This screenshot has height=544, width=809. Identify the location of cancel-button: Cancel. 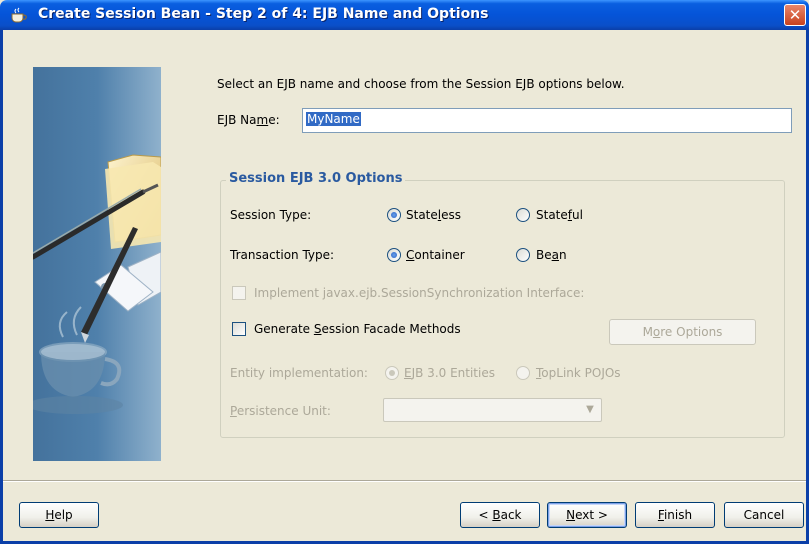
(764, 515).